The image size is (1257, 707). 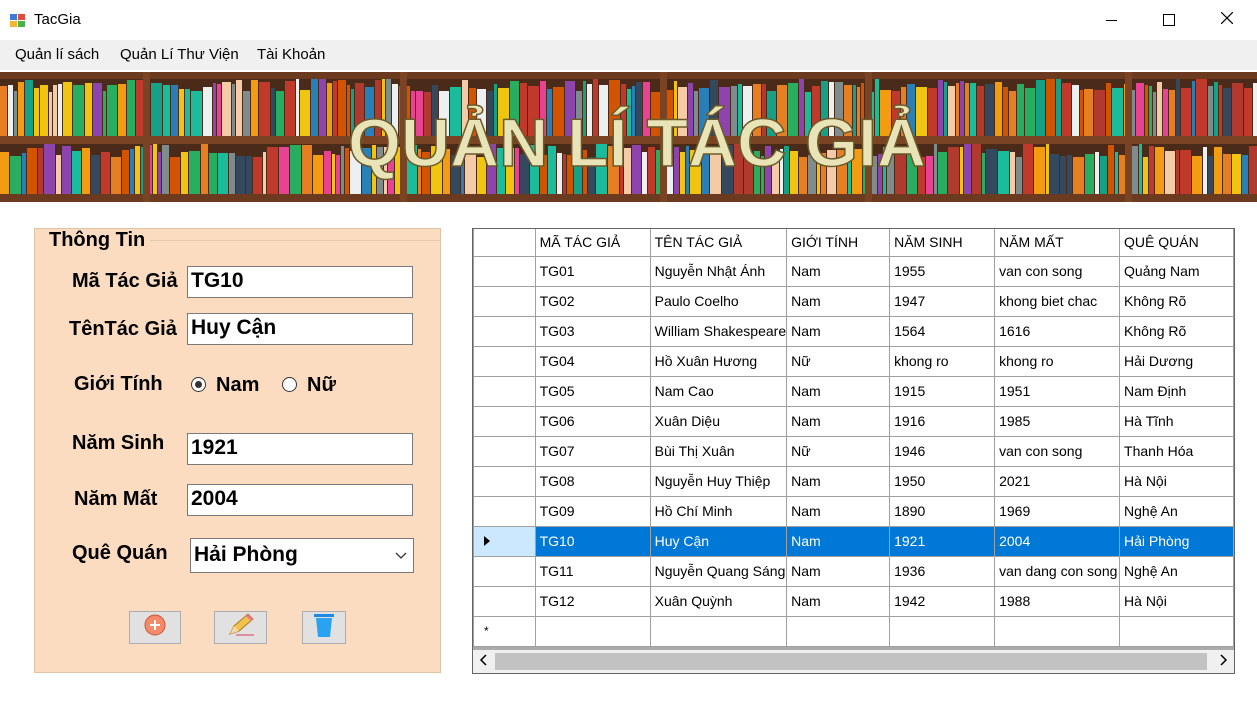 I want to click on cell-ten: Hồ Xuân Hương, so click(x=718, y=361).